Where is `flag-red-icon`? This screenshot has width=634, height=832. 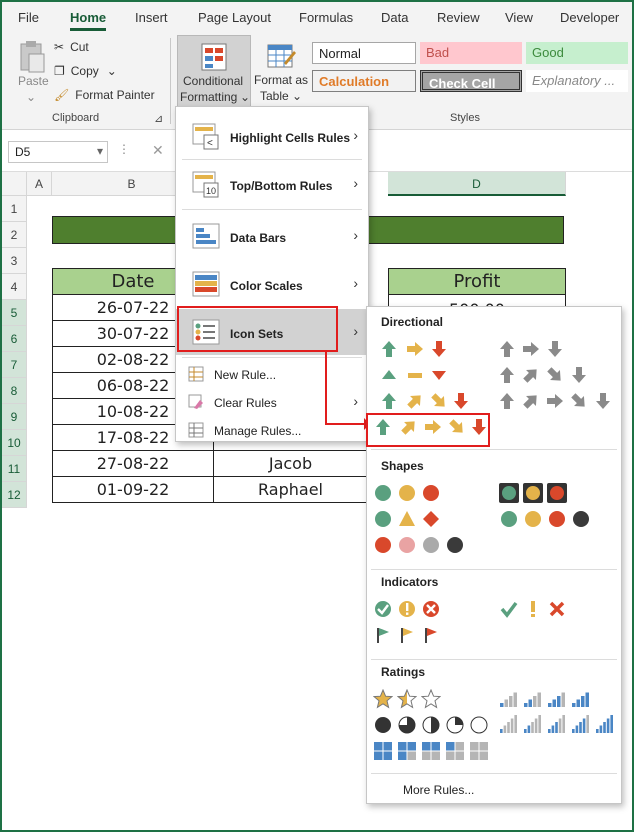
flag-red-icon is located at coordinates (431, 635).